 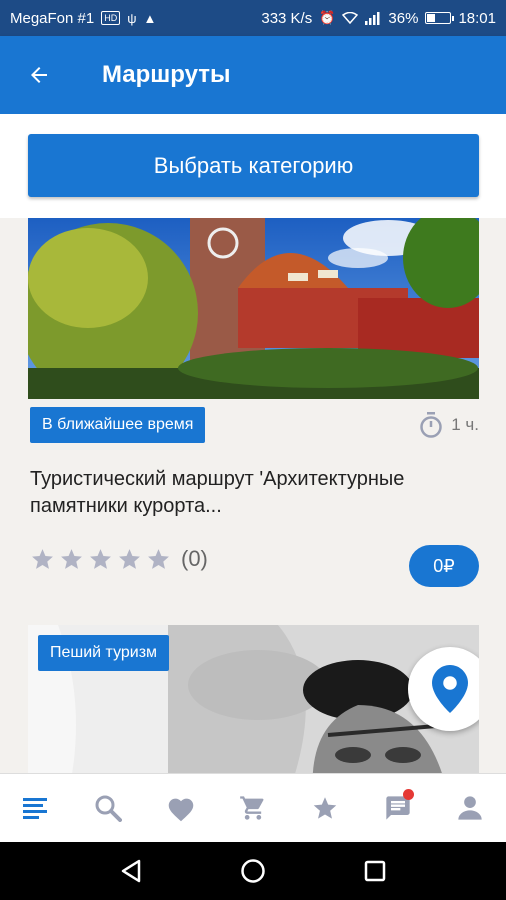 What do you see at coordinates (194, 558) in the screenshot?
I see `rating-count: (0)` at bounding box center [194, 558].